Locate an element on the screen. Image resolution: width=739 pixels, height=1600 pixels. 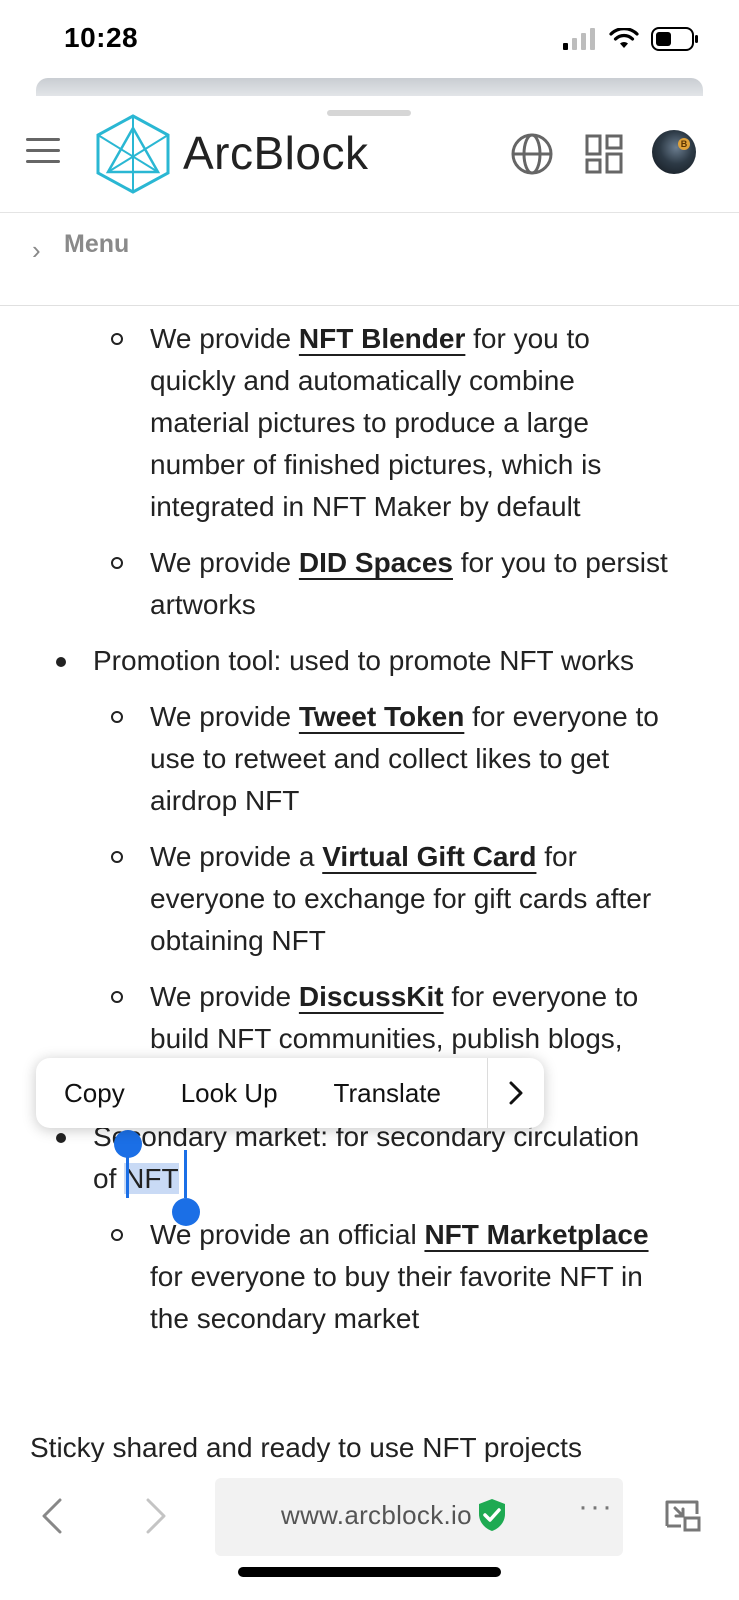
chevron-right-icon: › is located at coordinates (36, 250).